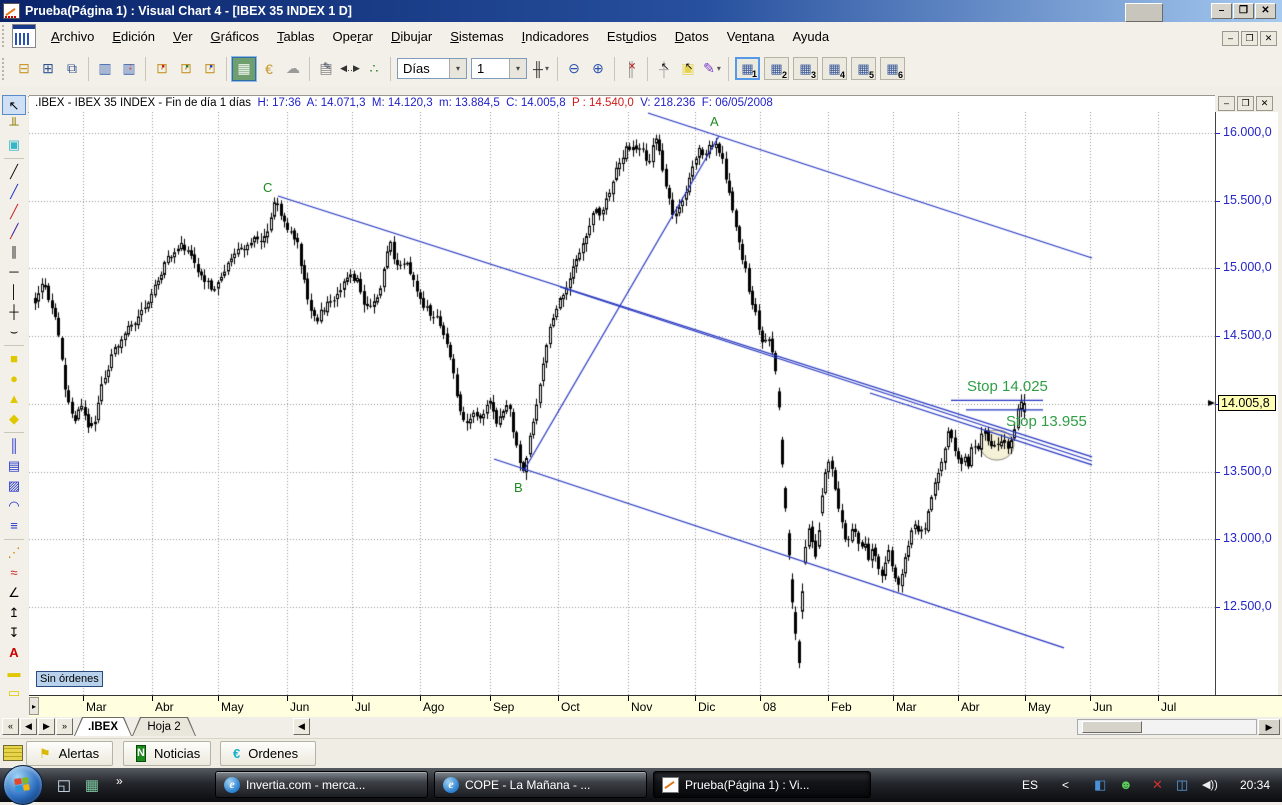 Image resolution: width=1282 pixels, height=805 pixels. Describe the element at coordinates (103, 726) in the screenshot. I see `tab-ibex: .IBEX` at that location.